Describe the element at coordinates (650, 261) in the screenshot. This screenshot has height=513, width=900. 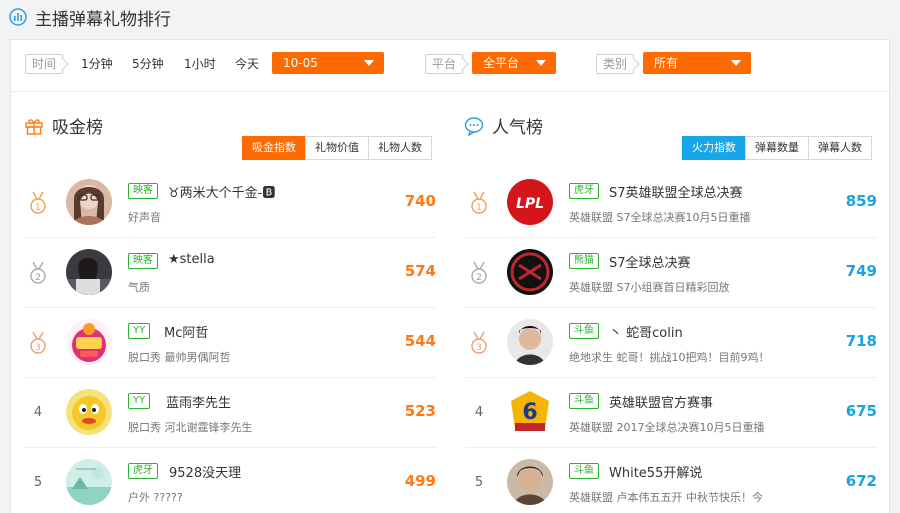
I see `stream-title: S7全球总决赛` at that location.